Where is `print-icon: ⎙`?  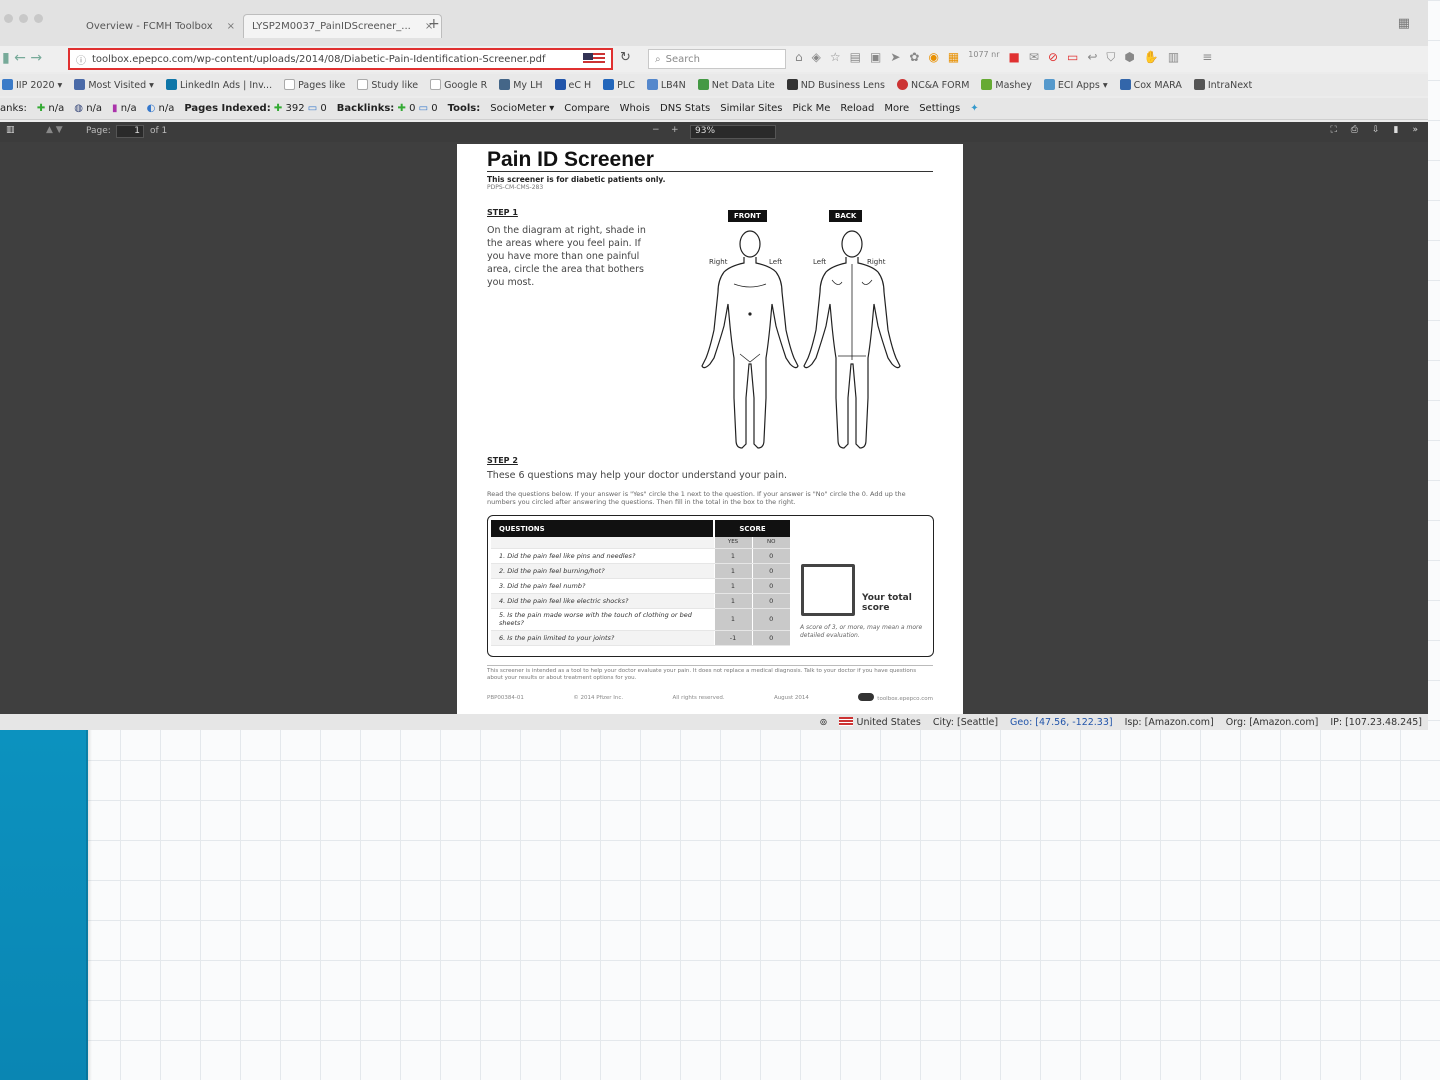
print-icon: ⎙ is located at coordinates (1354, 130).